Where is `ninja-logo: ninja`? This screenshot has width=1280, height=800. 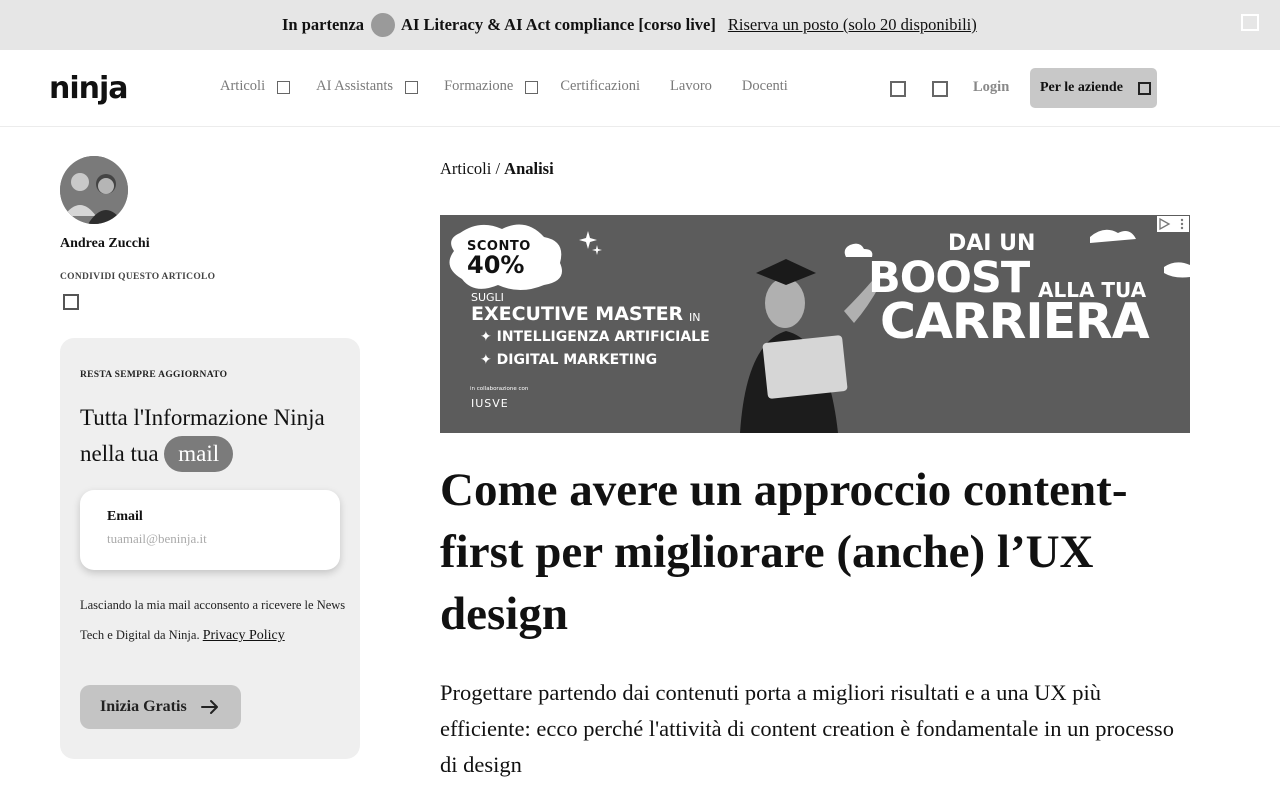
ninja-logo: ninja is located at coordinates (92, 87).